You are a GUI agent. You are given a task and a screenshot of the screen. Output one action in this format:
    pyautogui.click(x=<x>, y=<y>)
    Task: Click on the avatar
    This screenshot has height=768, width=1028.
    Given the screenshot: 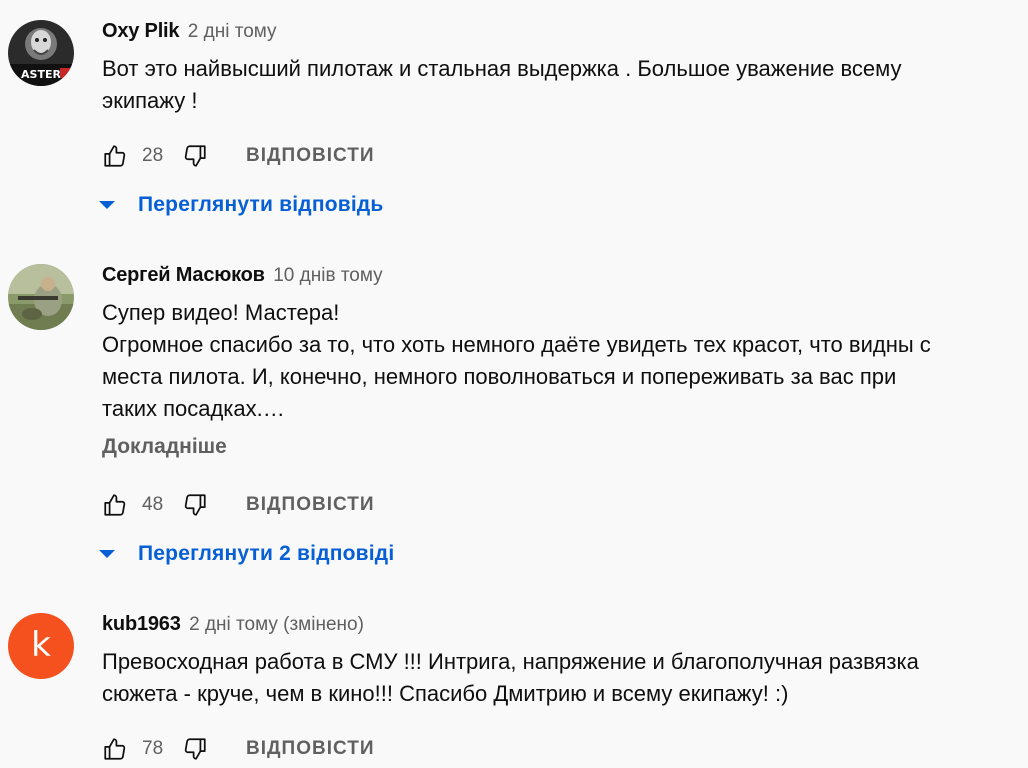 What is the action you would take?
    pyautogui.click(x=41, y=297)
    